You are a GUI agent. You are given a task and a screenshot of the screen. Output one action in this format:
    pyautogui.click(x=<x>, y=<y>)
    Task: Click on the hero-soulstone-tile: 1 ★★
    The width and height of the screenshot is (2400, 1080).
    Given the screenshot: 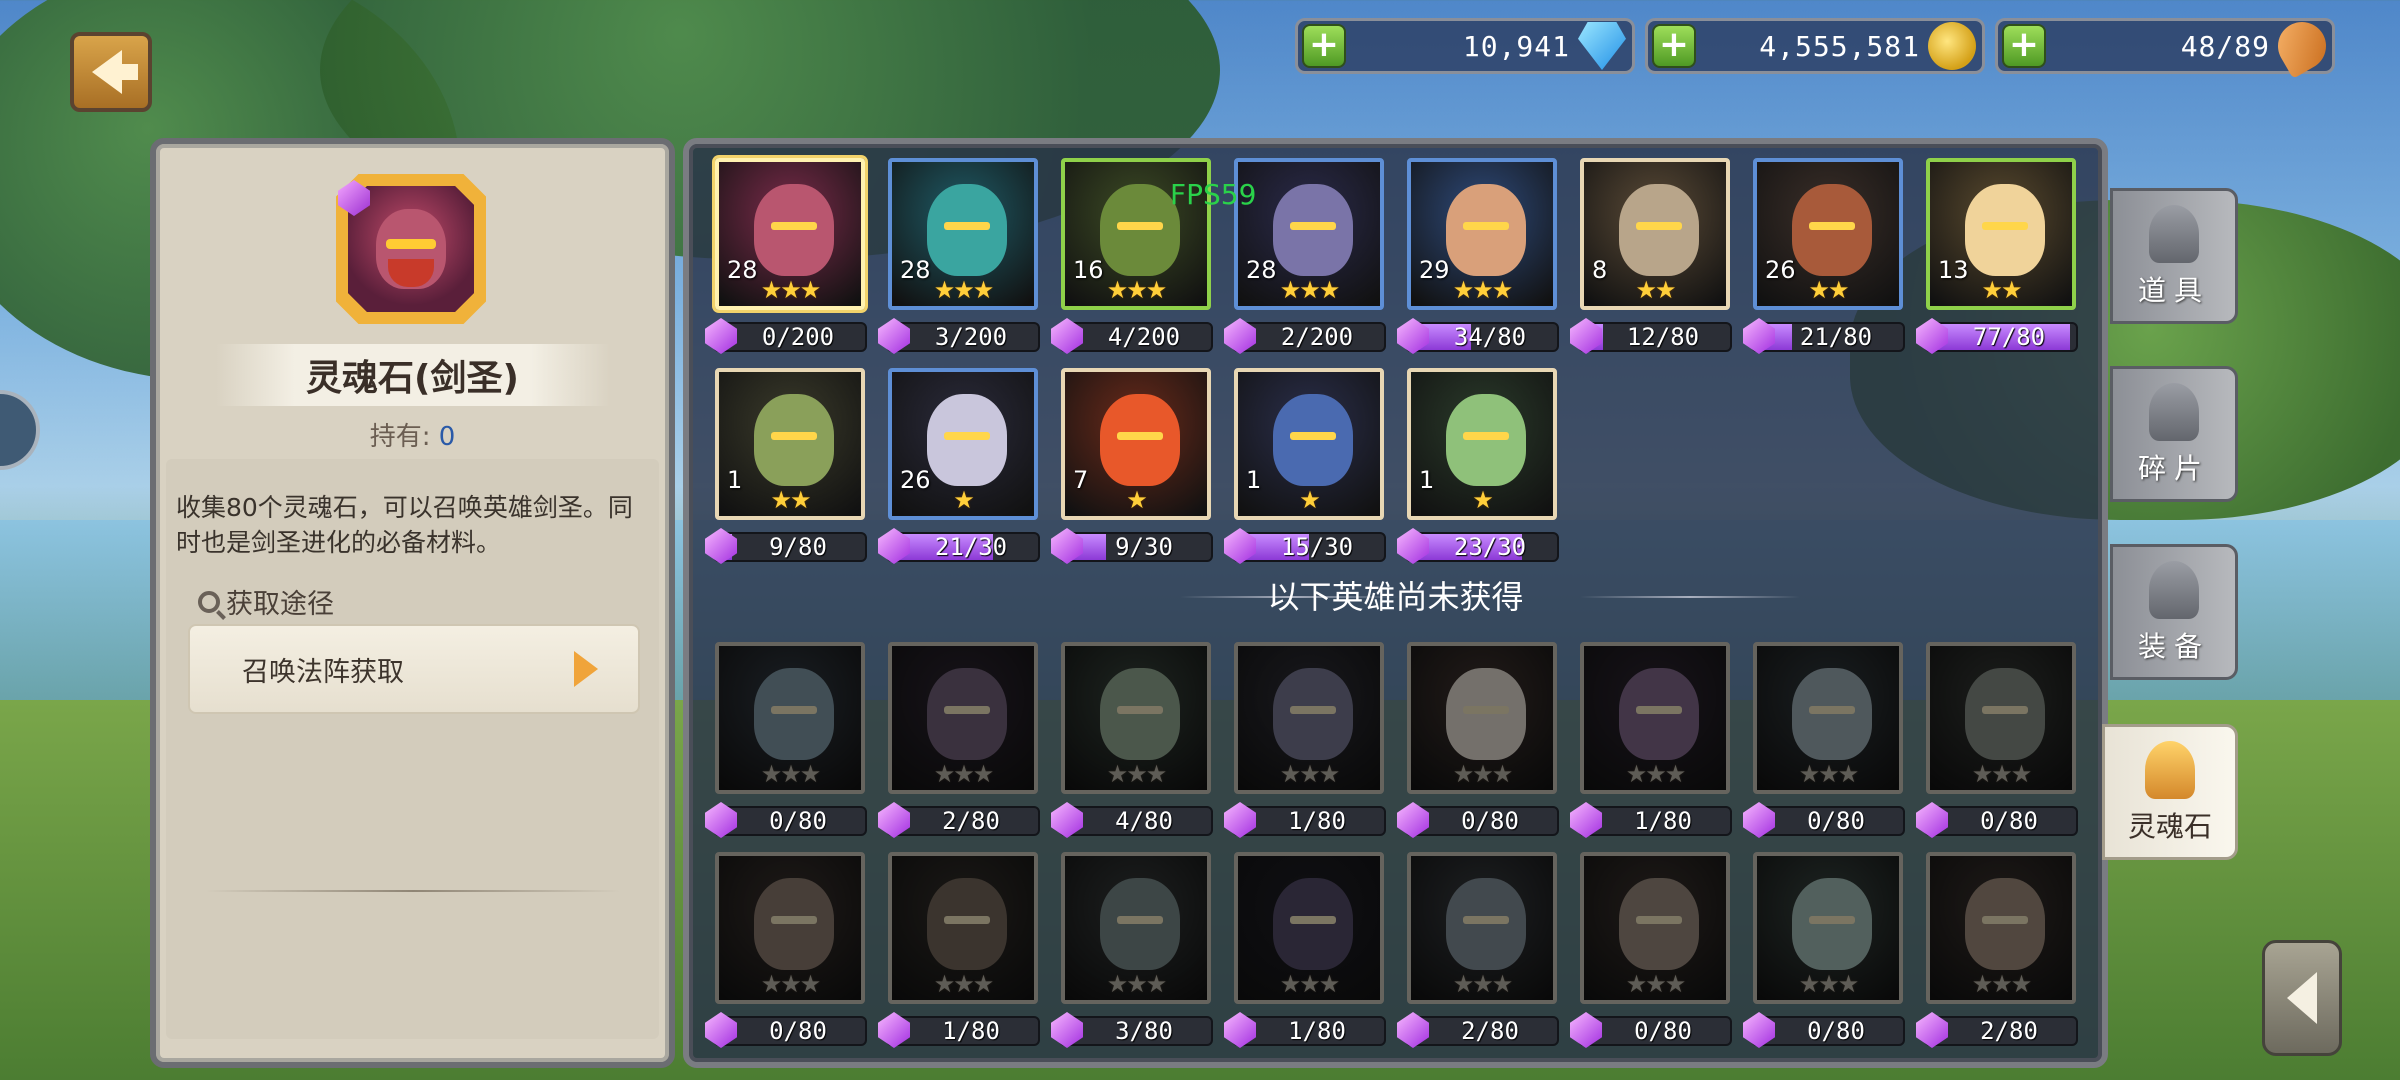 What is the action you would take?
    pyautogui.click(x=790, y=444)
    